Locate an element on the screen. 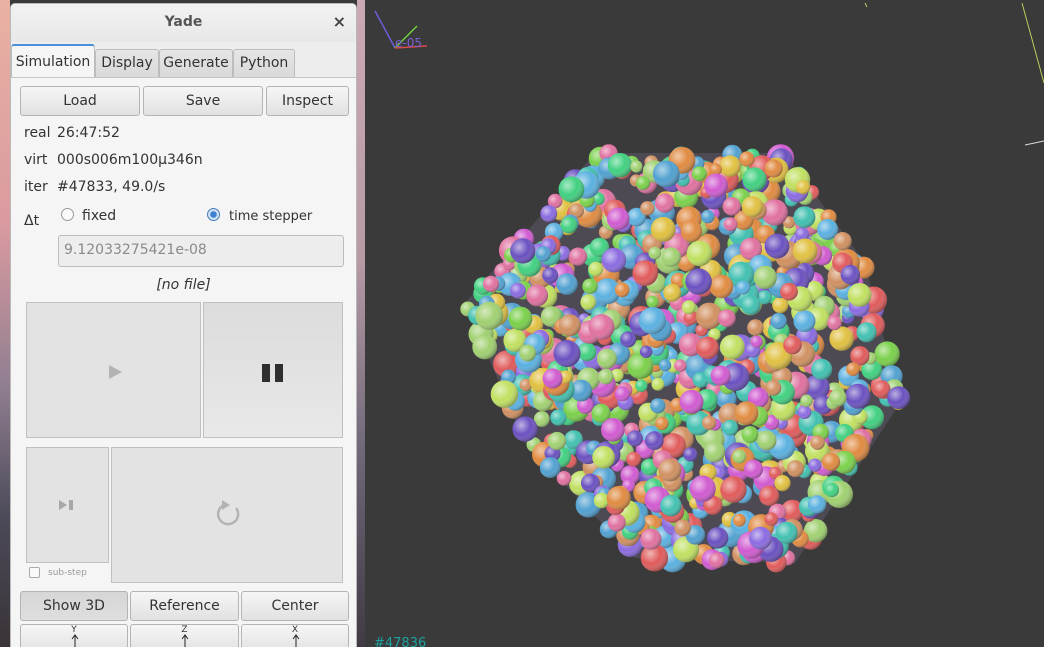 This screenshot has width=1044, height=647. close-icon: × is located at coordinates (339, 21).